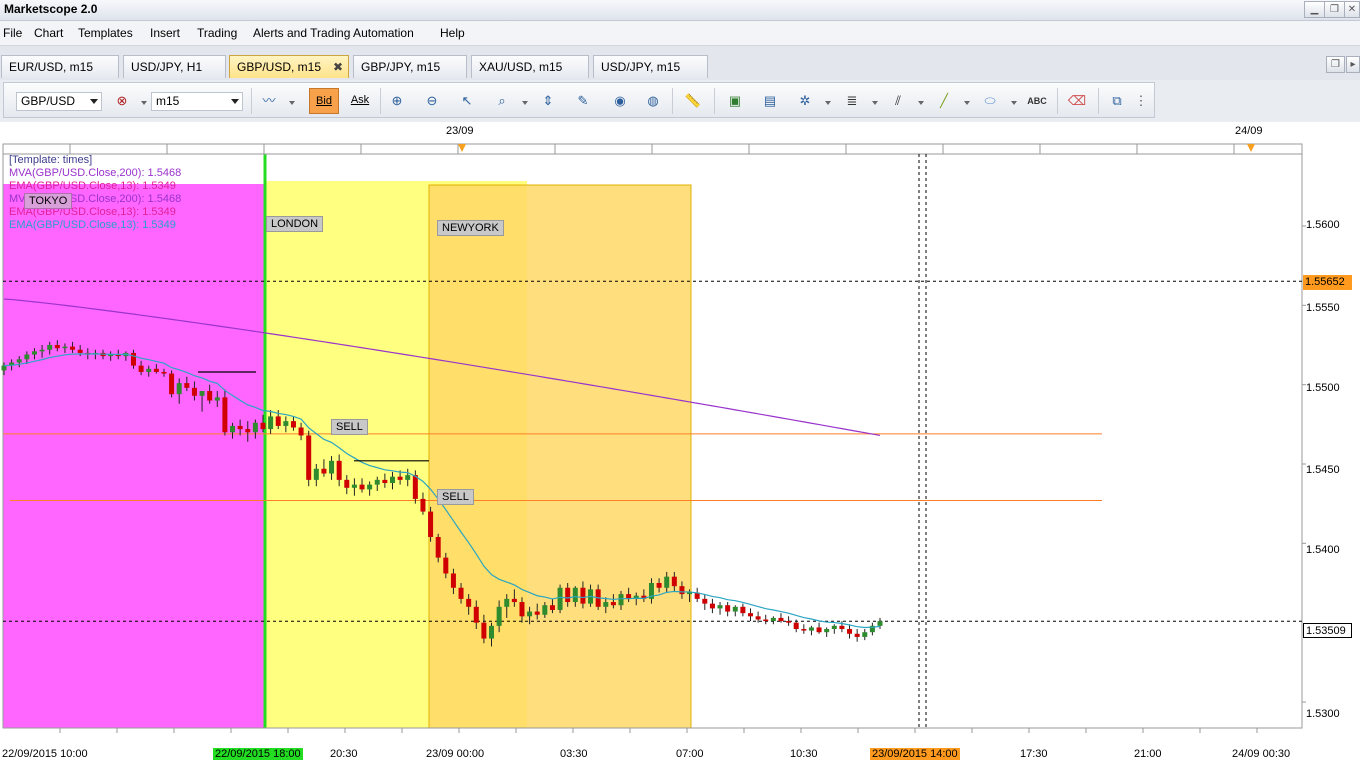  Describe the element at coordinates (165, 33) in the screenshot. I see `menu-insert: Insert` at that location.